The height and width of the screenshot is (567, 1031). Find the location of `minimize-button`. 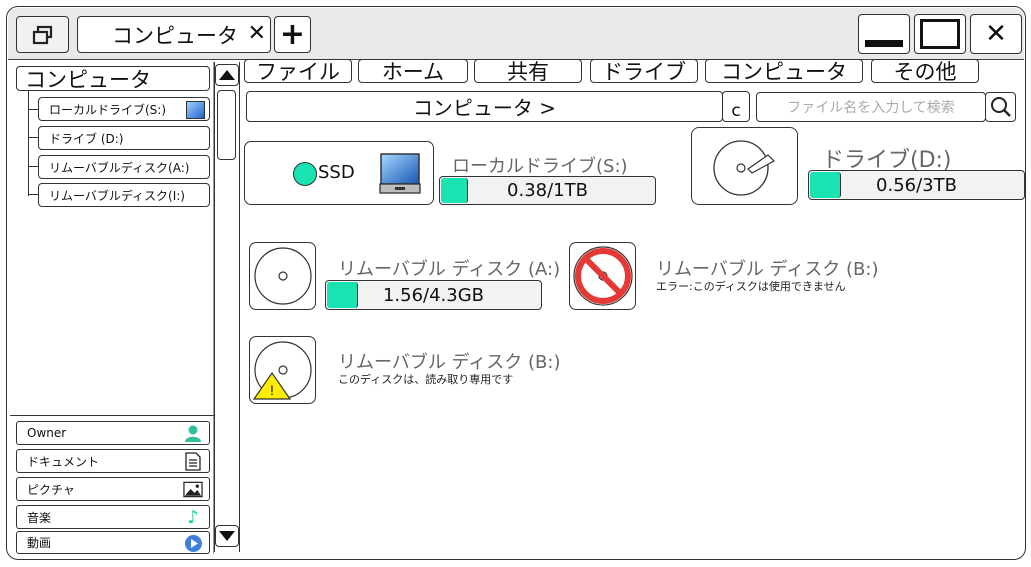

minimize-button is located at coordinates (884, 34).